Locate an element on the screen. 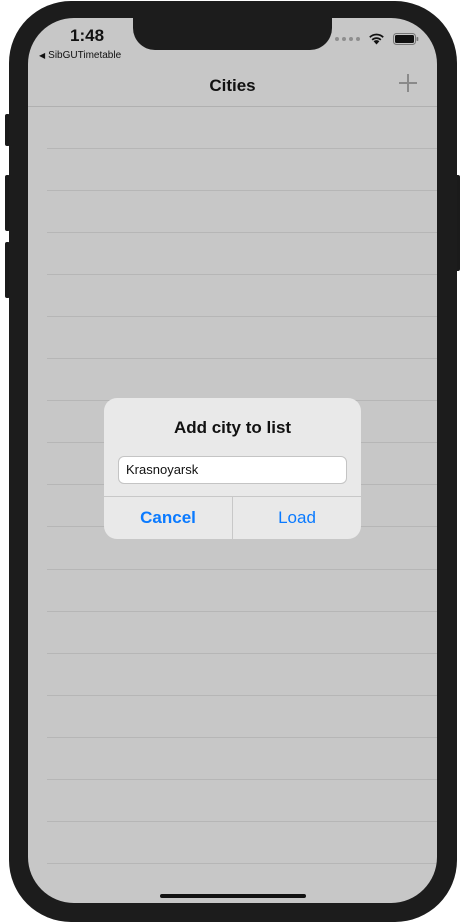 This screenshot has height=924, width=465. signal-icon is located at coordinates (347, 38).